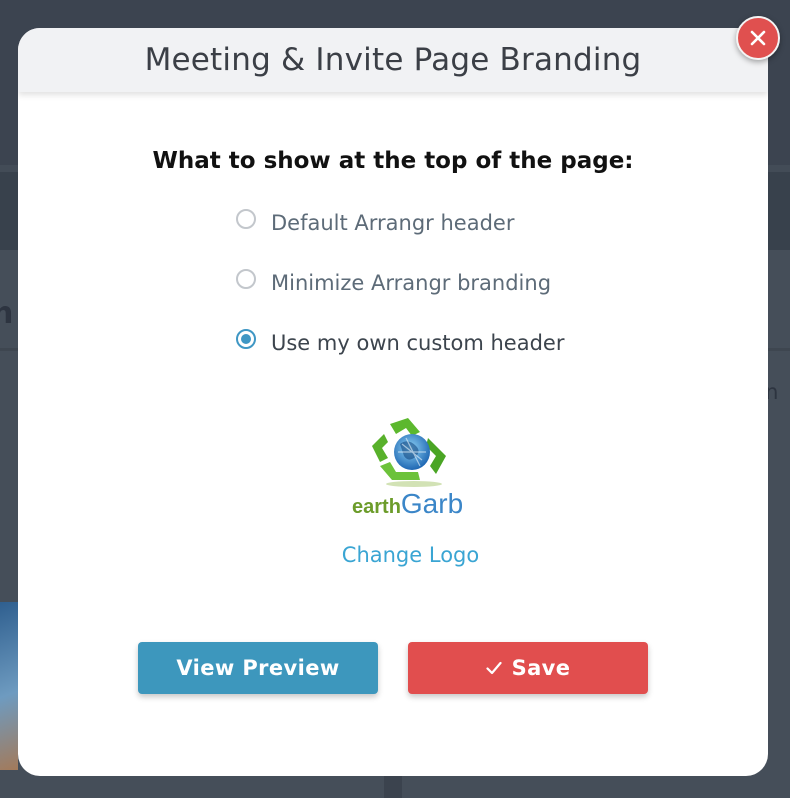 The image size is (790, 798). Describe the element at coordinates (418, 343) in the screenshot. I see `option-label: Use my own custom header` at that location.